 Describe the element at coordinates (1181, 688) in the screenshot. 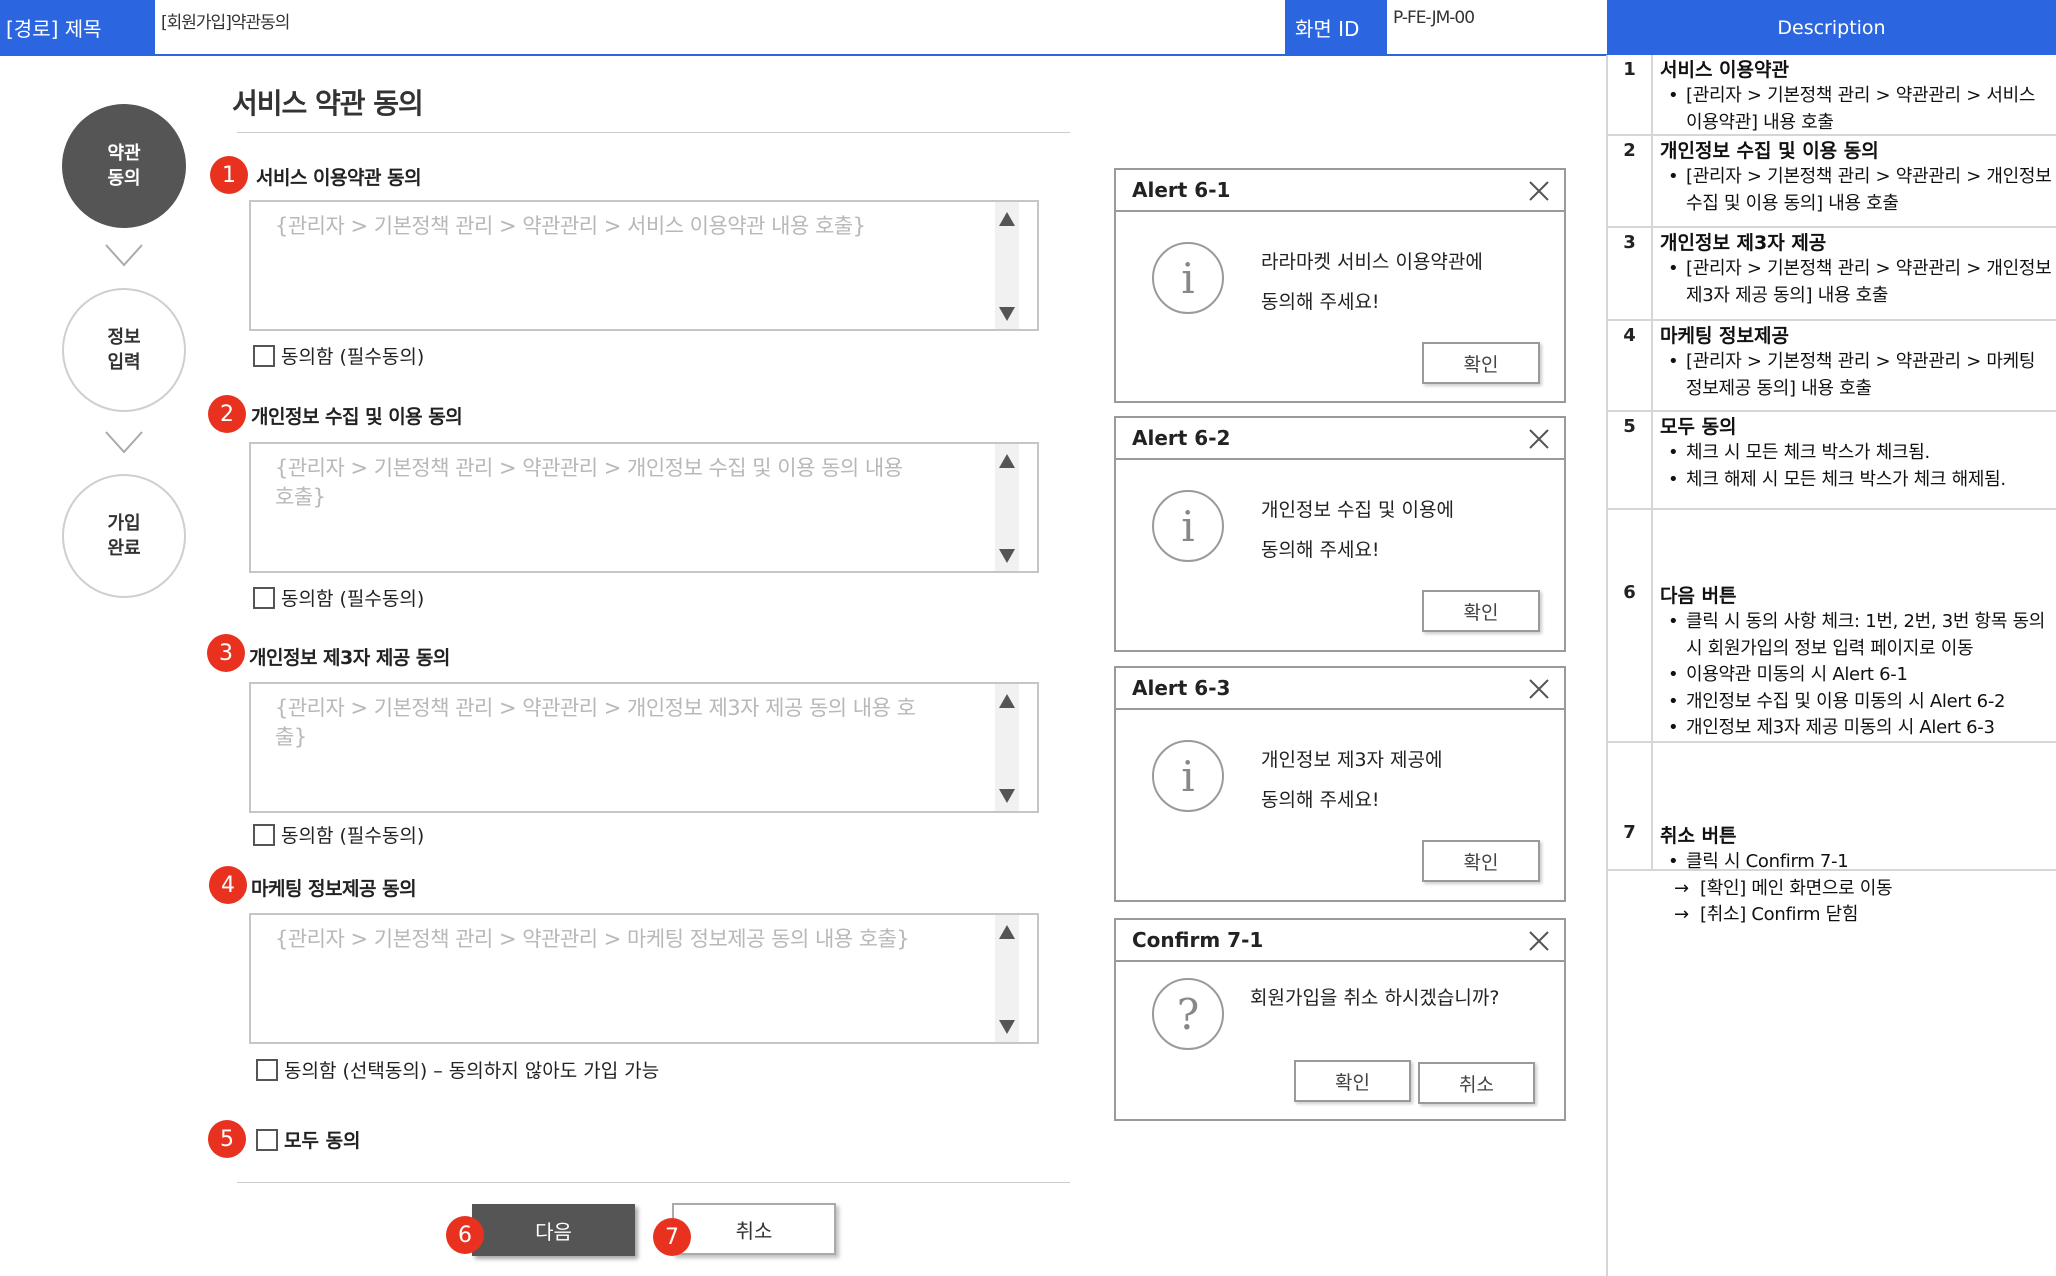

I see `dialog-title-text: Alert 6-3` at that location.